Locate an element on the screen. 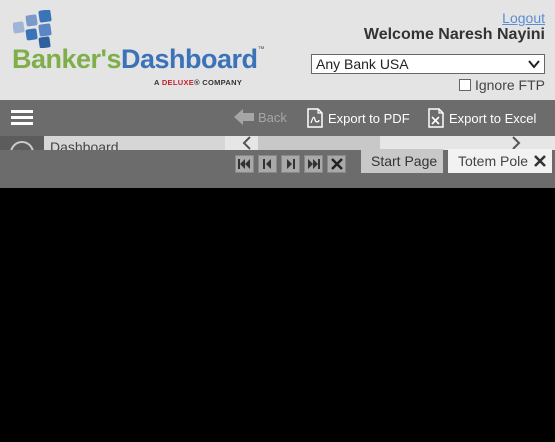 Image resolution: width=555 pixels, height=442 pixels. dashboard-icon is located at coordinates (23, 144).